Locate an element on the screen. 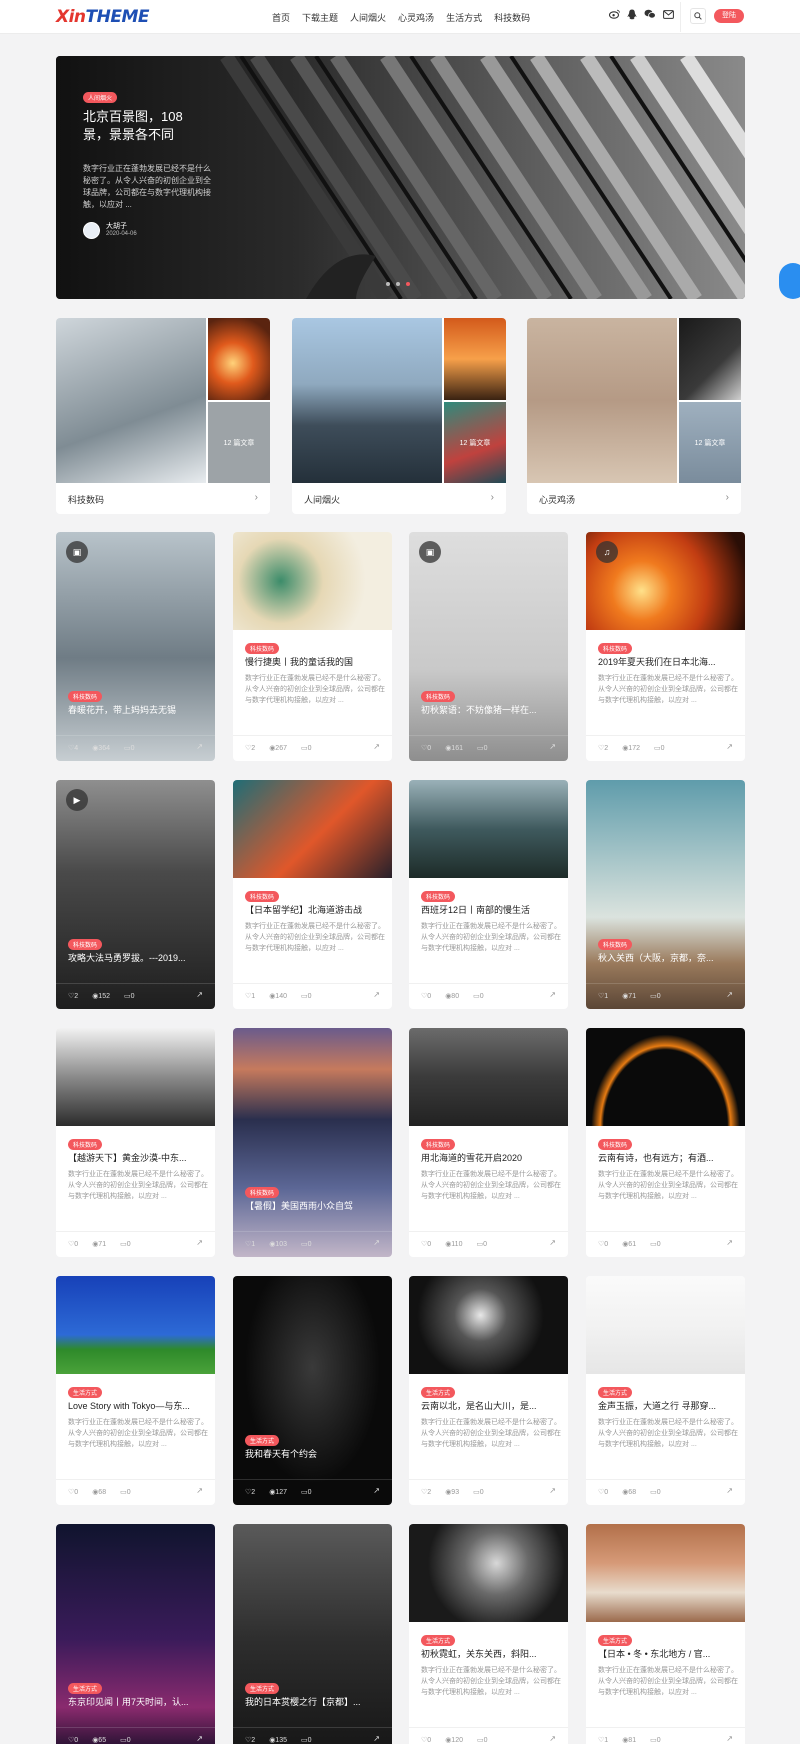  hero-author: 大胡子 is located at coordinates (116, 226).